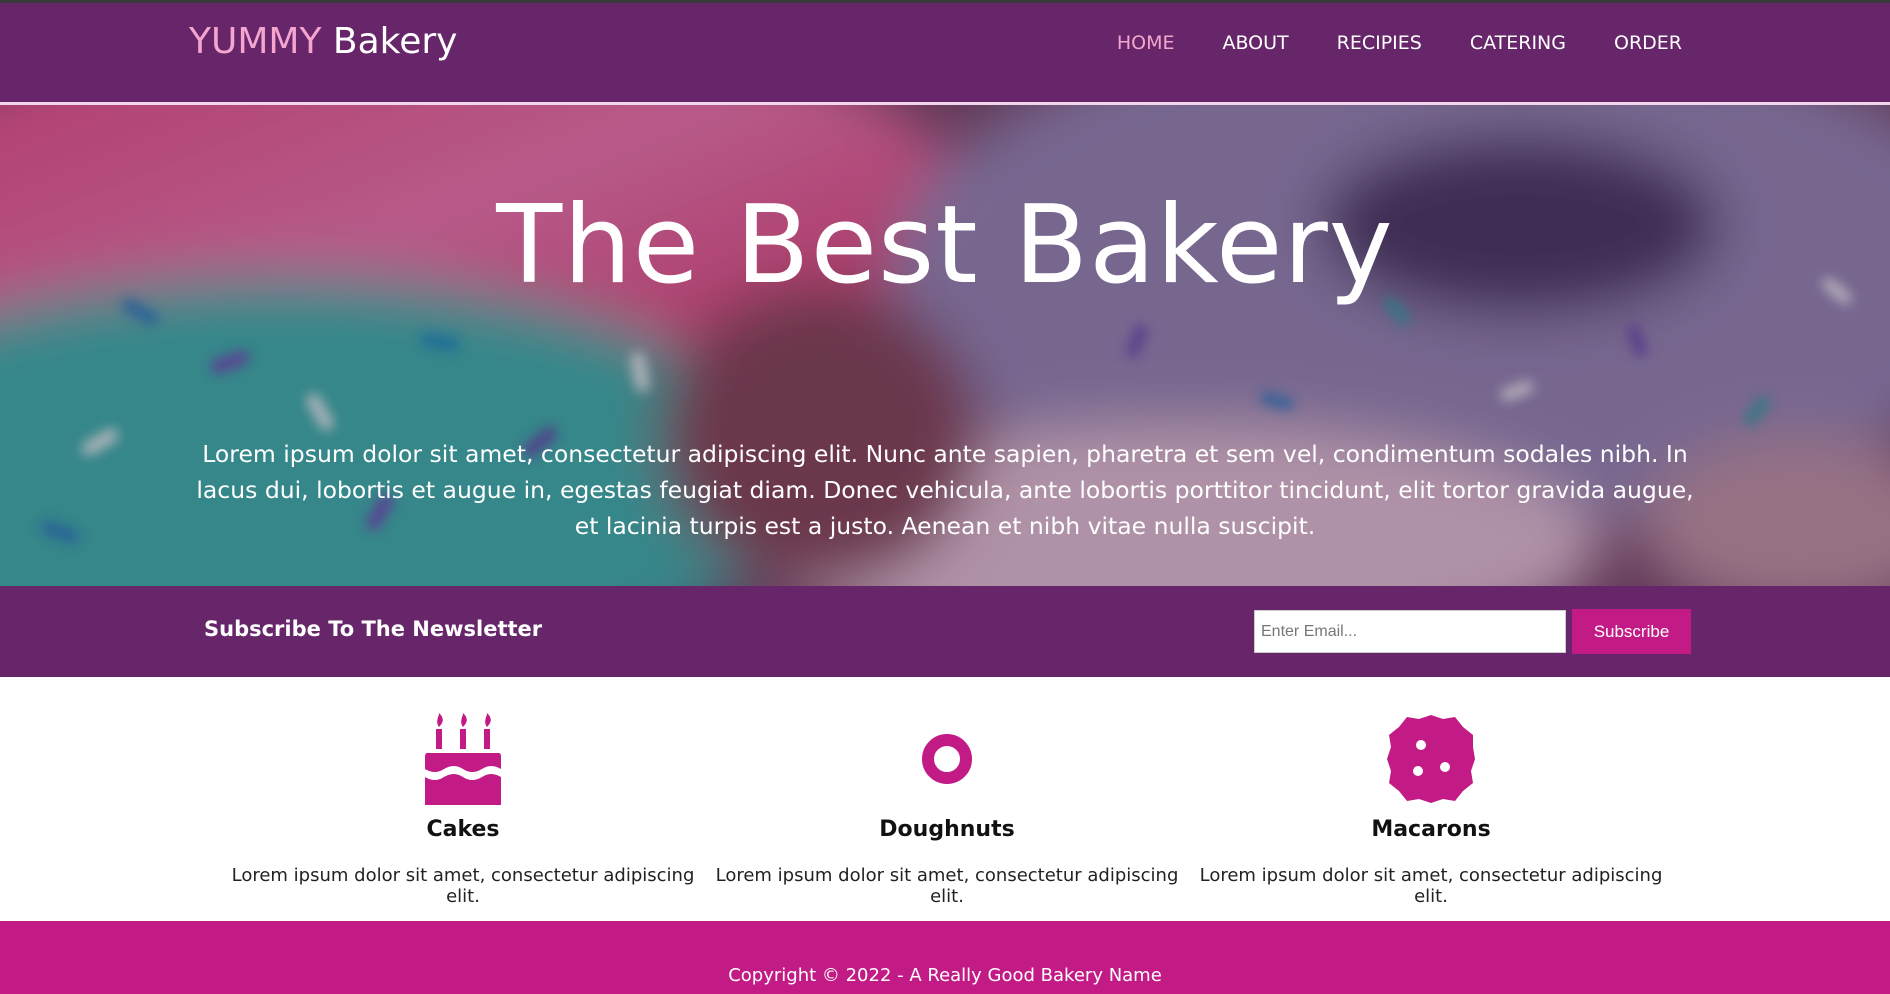 This screenshot has height=994, width=1890. I want to click on brand-name: Bakery, so click(395, 41).